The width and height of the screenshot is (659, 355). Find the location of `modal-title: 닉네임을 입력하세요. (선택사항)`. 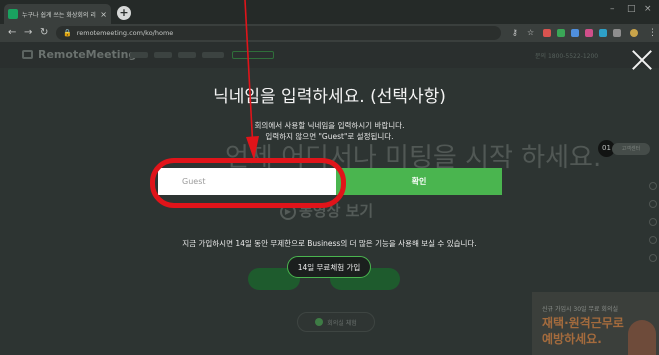

modal-title: 닉네임을 입력하세요. (선택사항) is located at coordinates (329, 97).